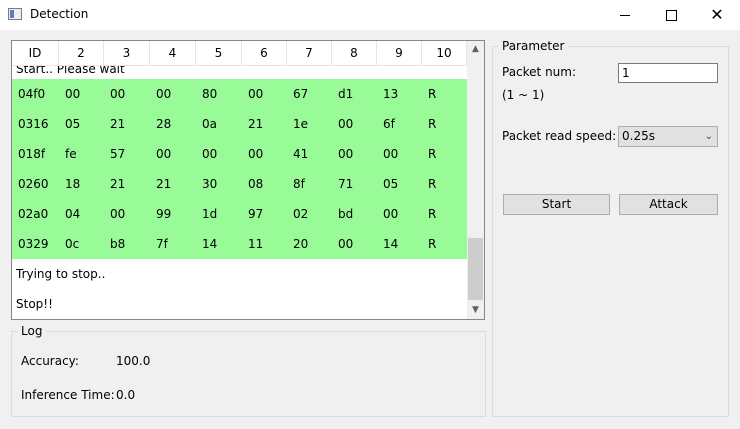 The width and height of the screenshot is (740, 429). I want to click on window-title: Detection, so click(59, 14).